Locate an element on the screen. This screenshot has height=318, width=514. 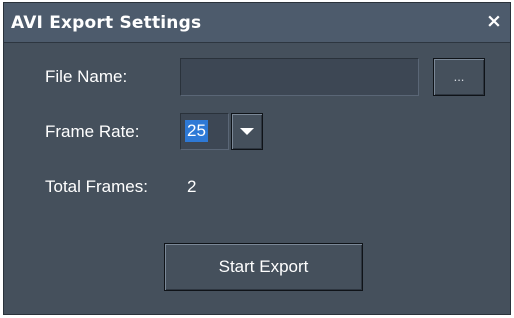
title-bar: AVI Export Settings × is located at coordinates (257, 23).